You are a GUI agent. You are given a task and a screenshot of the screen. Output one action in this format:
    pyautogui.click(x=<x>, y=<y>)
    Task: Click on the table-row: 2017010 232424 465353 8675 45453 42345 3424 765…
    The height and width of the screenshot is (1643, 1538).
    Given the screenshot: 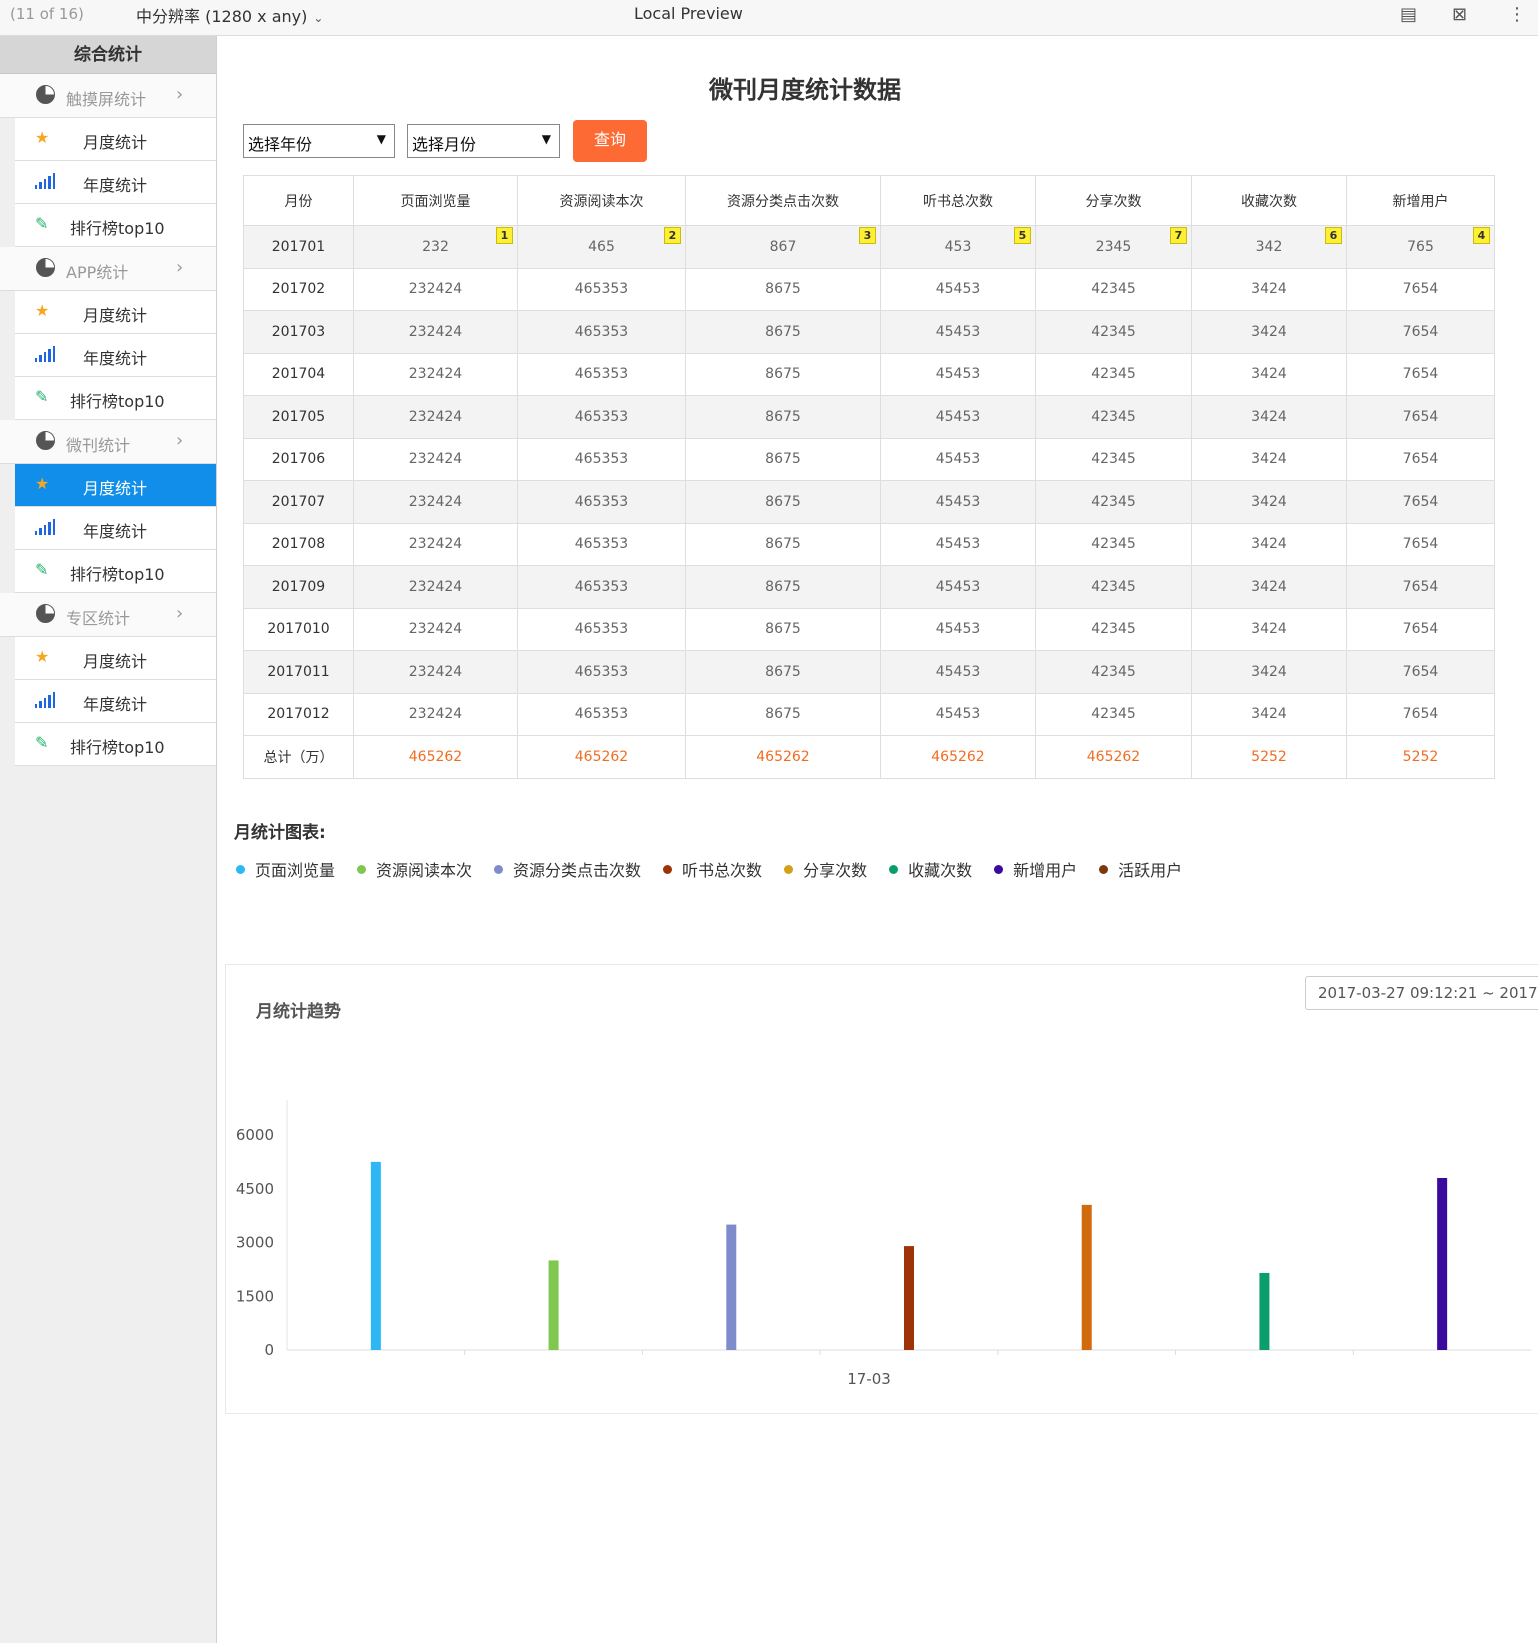 What is the action you would take?
    pyautogui.click(x=869, y=629)
    